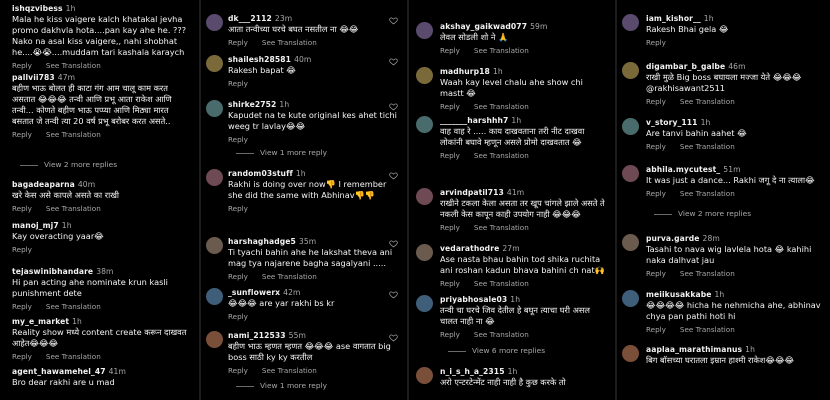 The height and width of the screenshot is (400, 830). Describe the element at coordinates (102, 271) in the screenshot. I see `comment-username: tejaswinibhandare 38m` at that location.